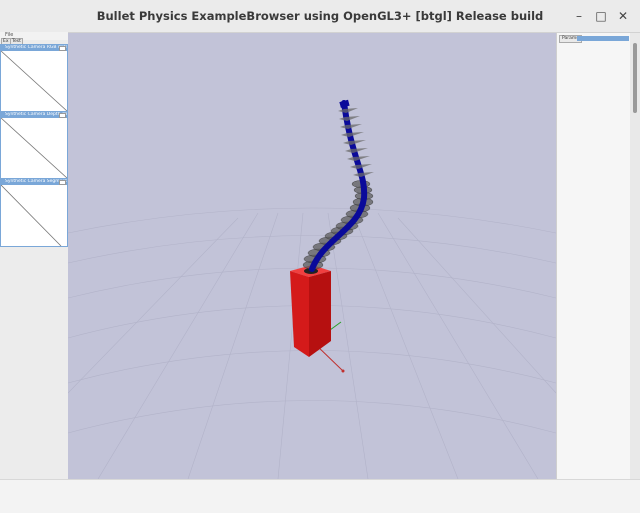 This screenshot has width=640, height=513. I want to click on segmentation-image-window: Synthetic Camera Segmentation Mask, so click(34, 212).